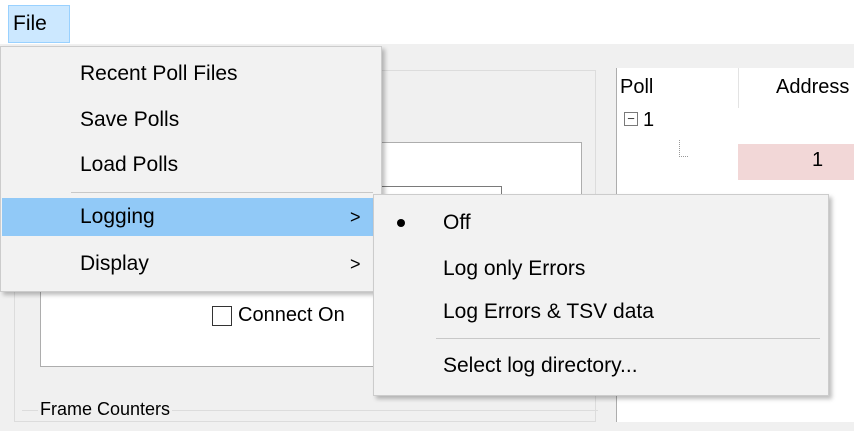  What do you see at coordinates (648, 120) in the screenshot?
I see `tree-node-label: 1` at bounding box center [648, 120].